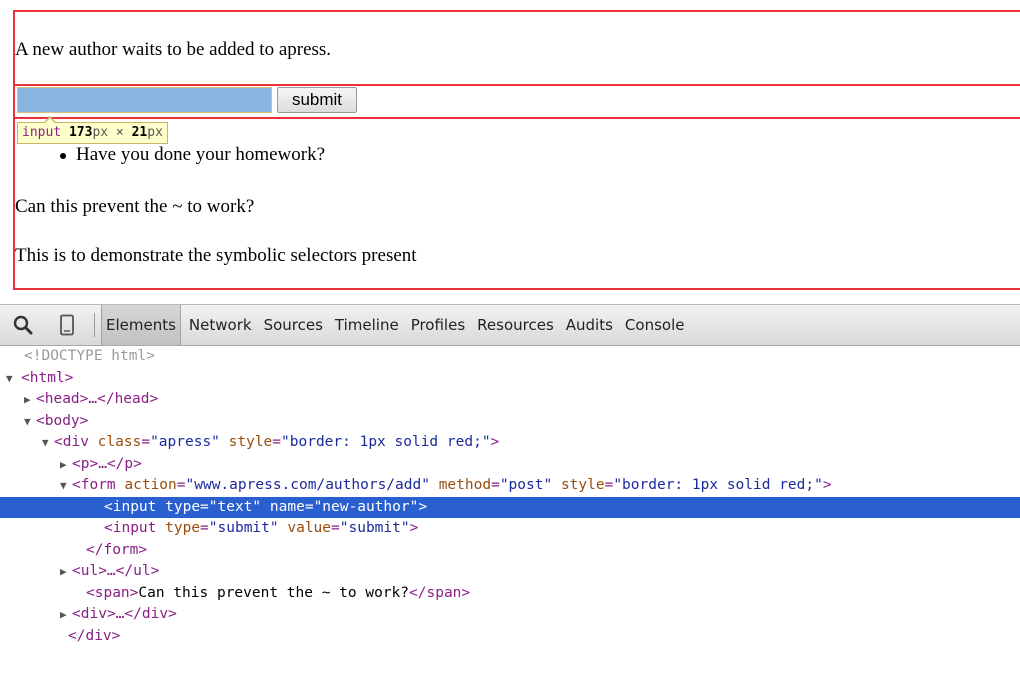 The height and width of the screenshot is (680, 1020). Describe the element at coordinates (235, 506) in the screenshot. I see `attr-value: "text"` at that location.